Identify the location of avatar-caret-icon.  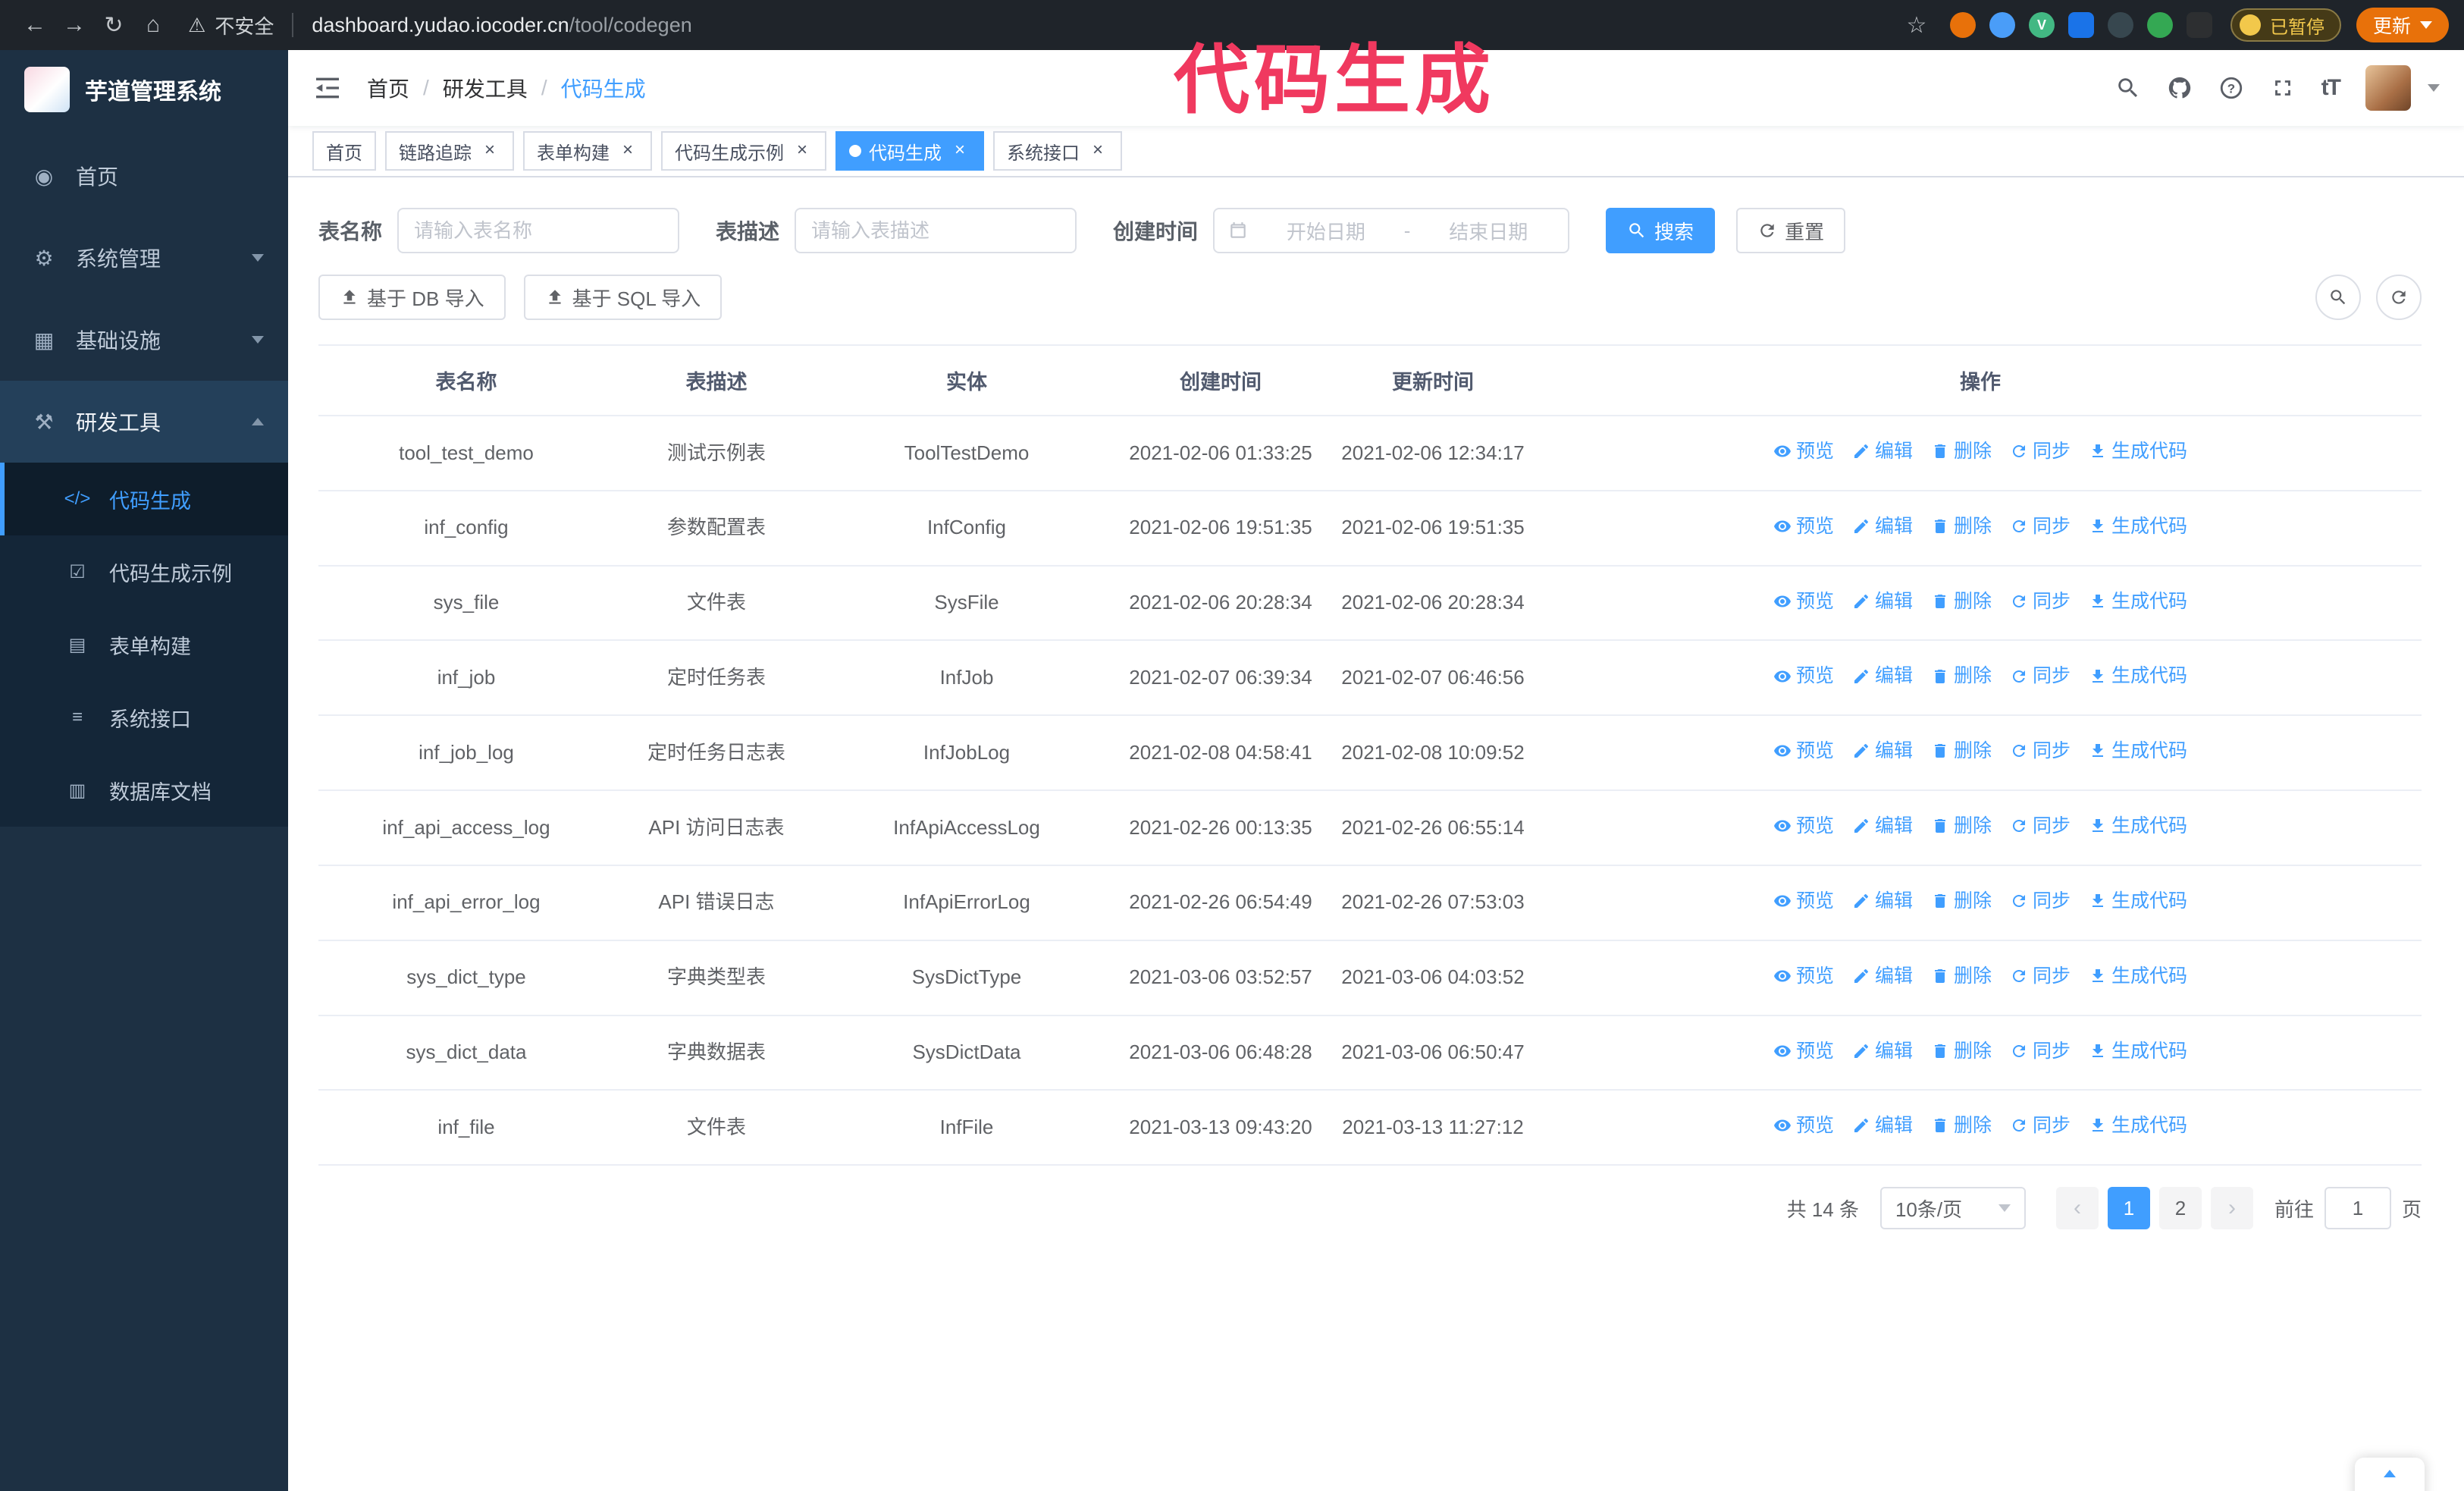
(2434, 88).